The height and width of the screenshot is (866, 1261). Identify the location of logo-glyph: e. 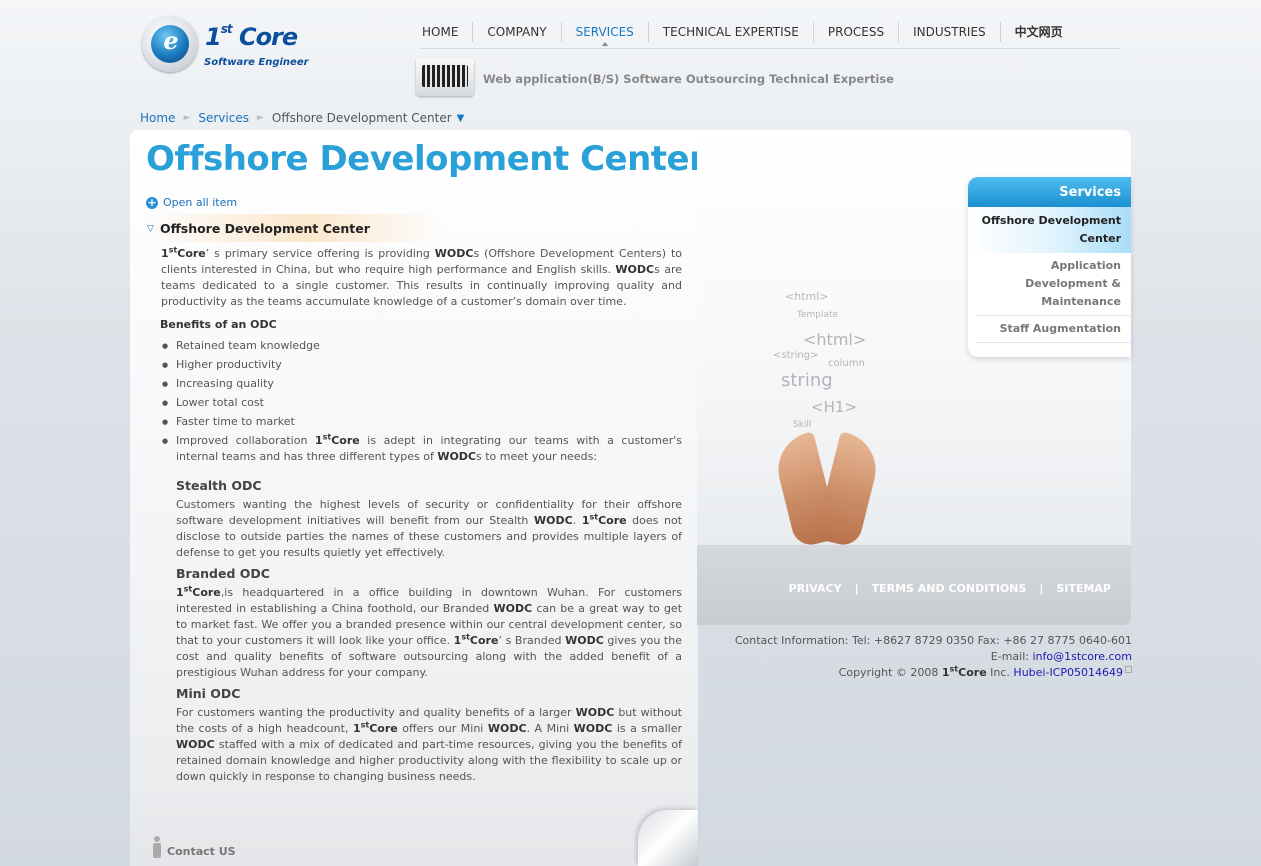
(171, 40).